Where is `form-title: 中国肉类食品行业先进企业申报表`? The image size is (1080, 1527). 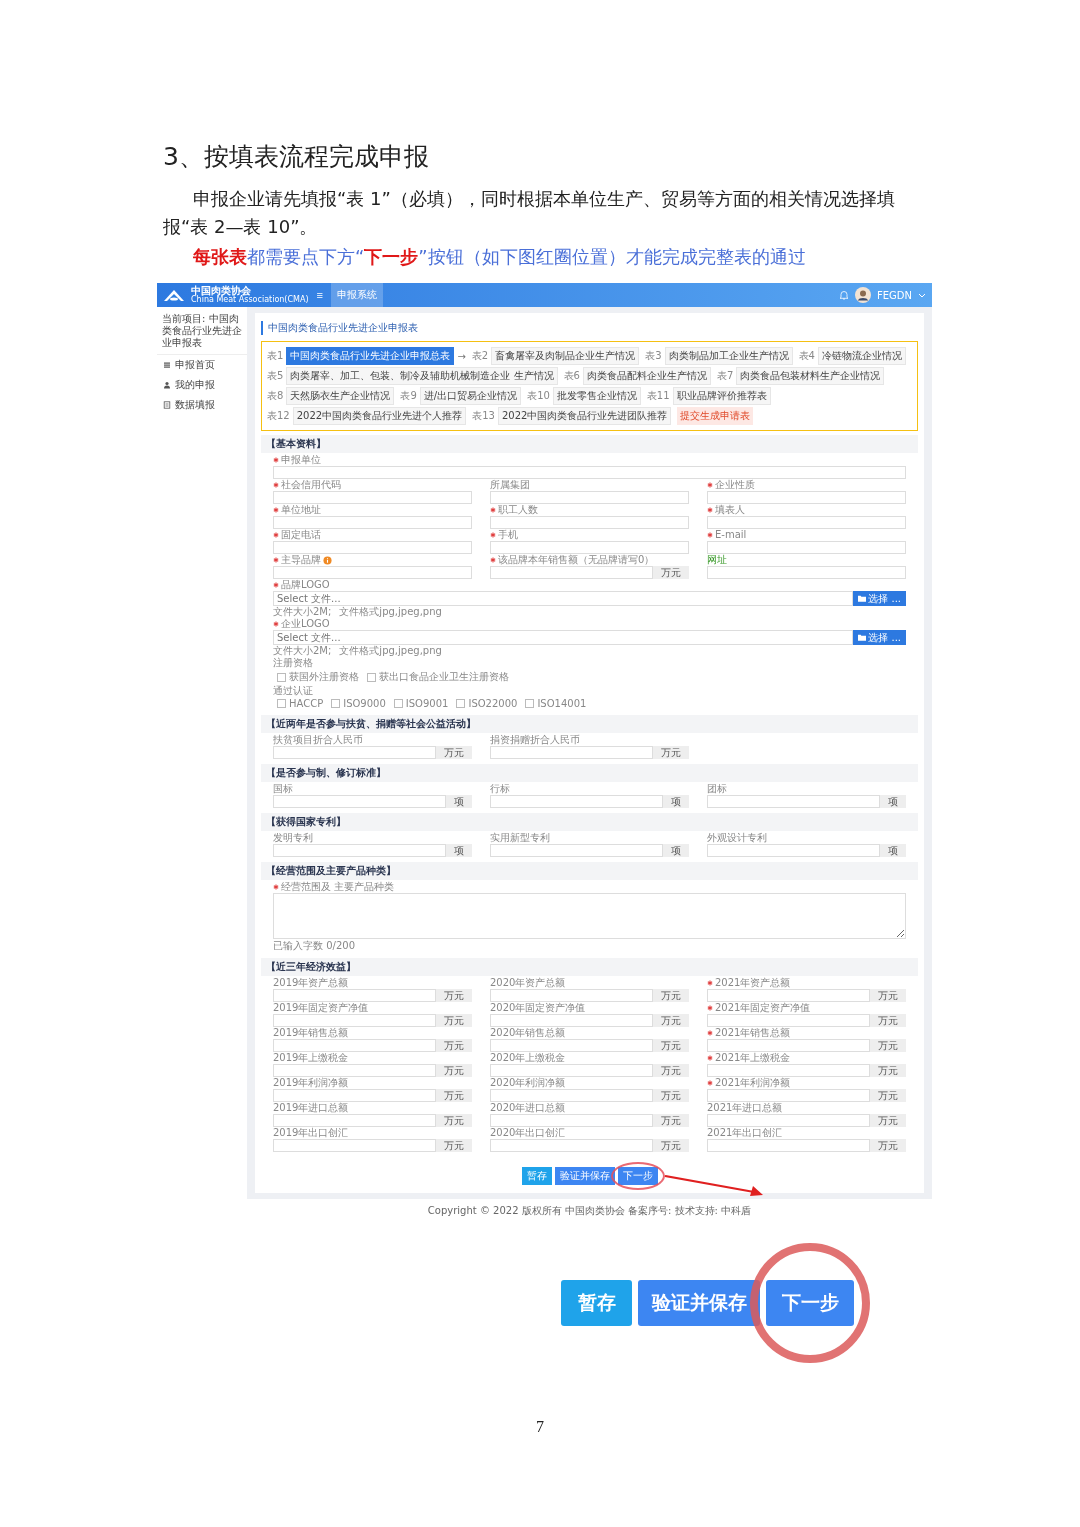
form-title: 中国肉类食品行业先进企业申报表 is located at coordinates (339, 328).